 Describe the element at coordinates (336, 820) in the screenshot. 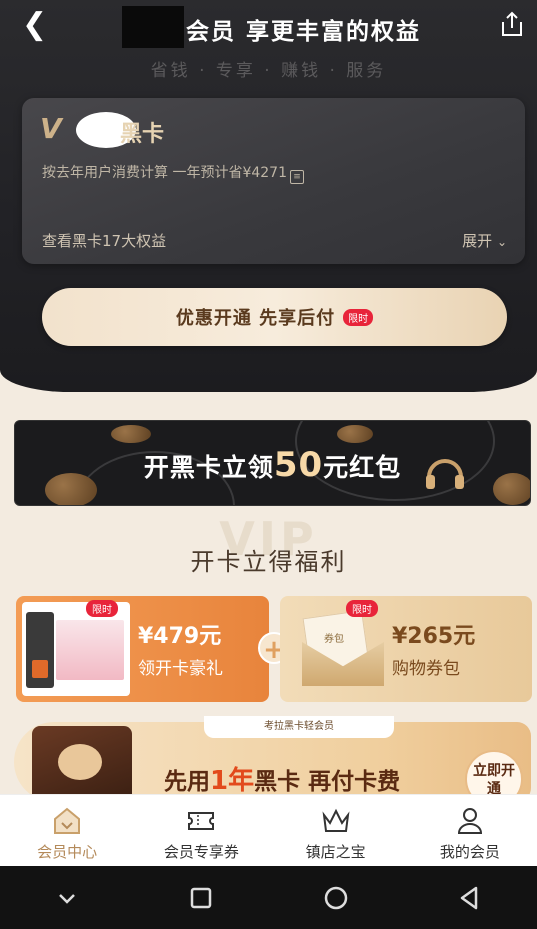

I see `crown-icon` at that location.